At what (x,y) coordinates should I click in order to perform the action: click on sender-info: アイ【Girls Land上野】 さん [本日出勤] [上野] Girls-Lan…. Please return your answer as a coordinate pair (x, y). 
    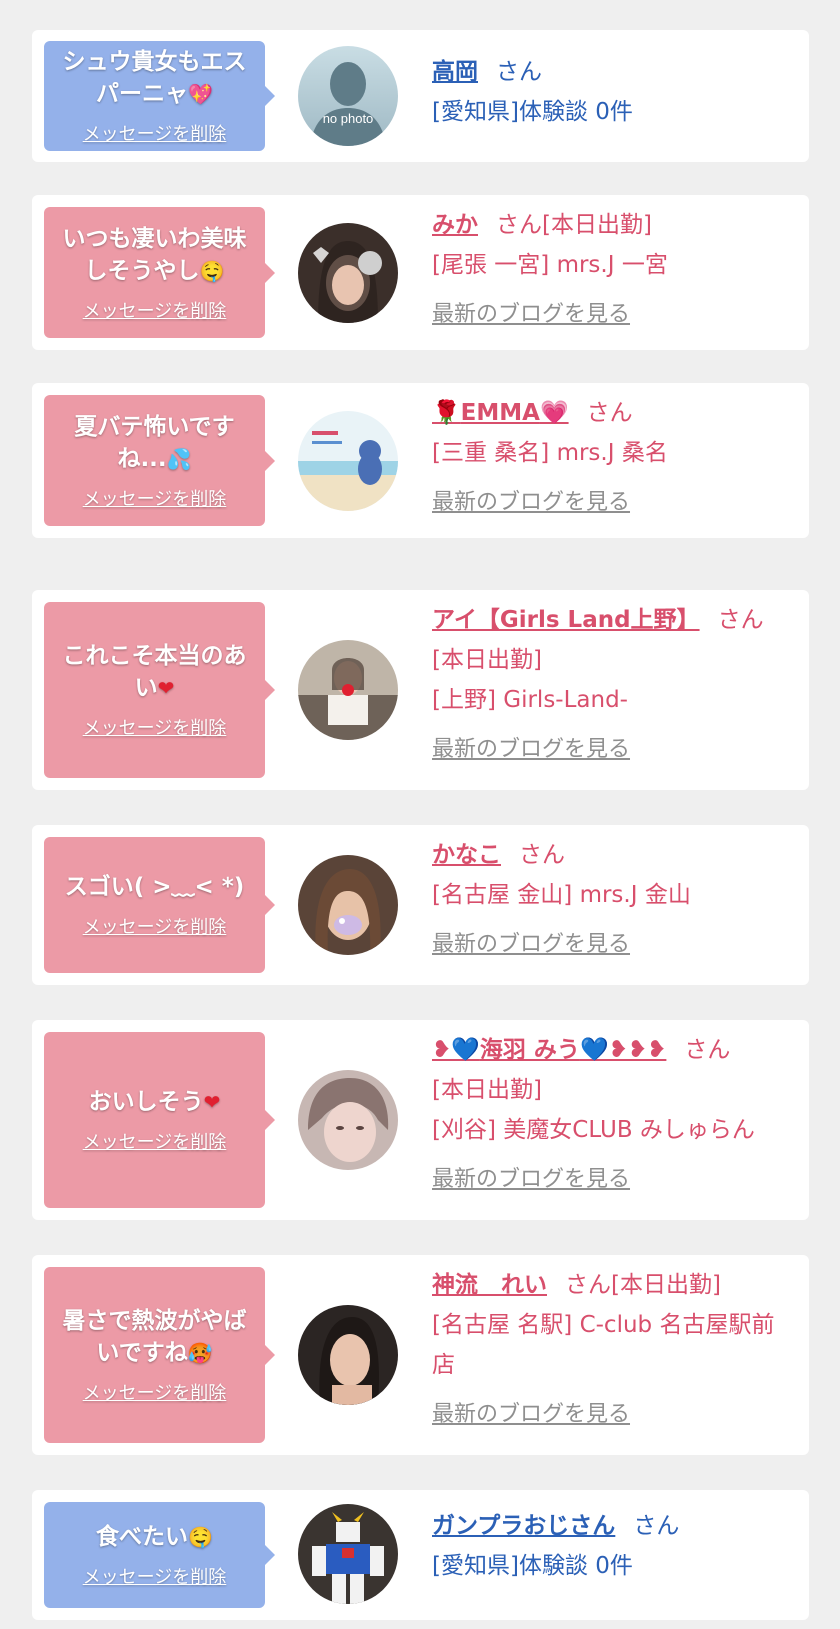
    Looking at the image, I should click on (614, 685).